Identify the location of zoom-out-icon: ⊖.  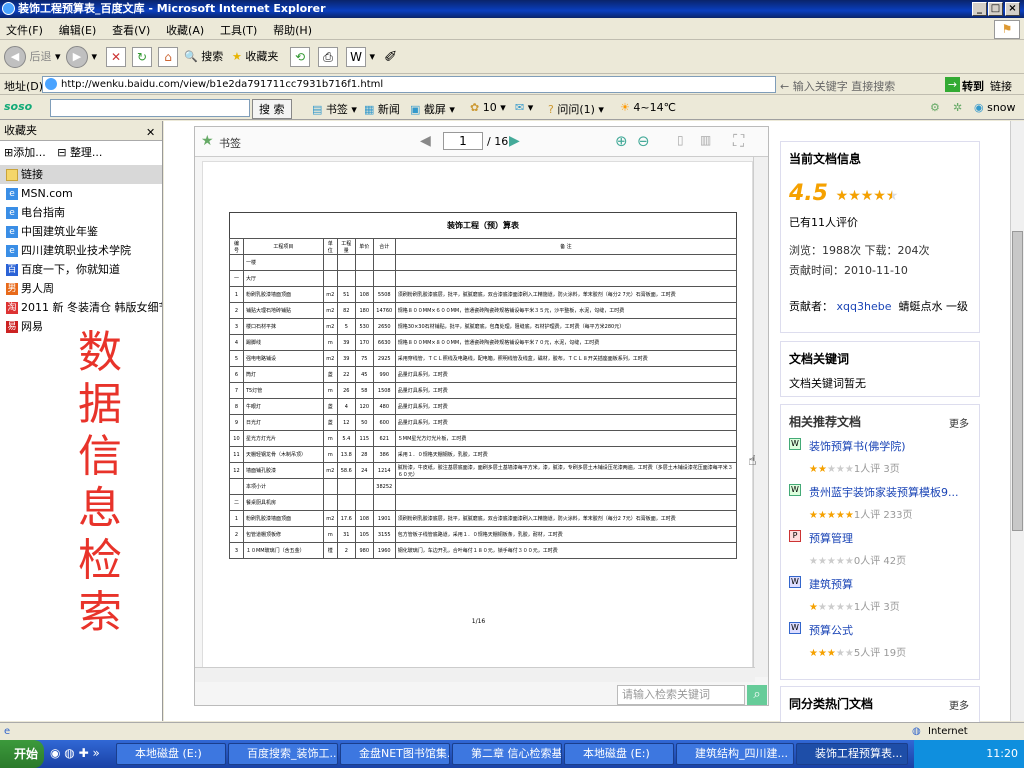
(643, 141).